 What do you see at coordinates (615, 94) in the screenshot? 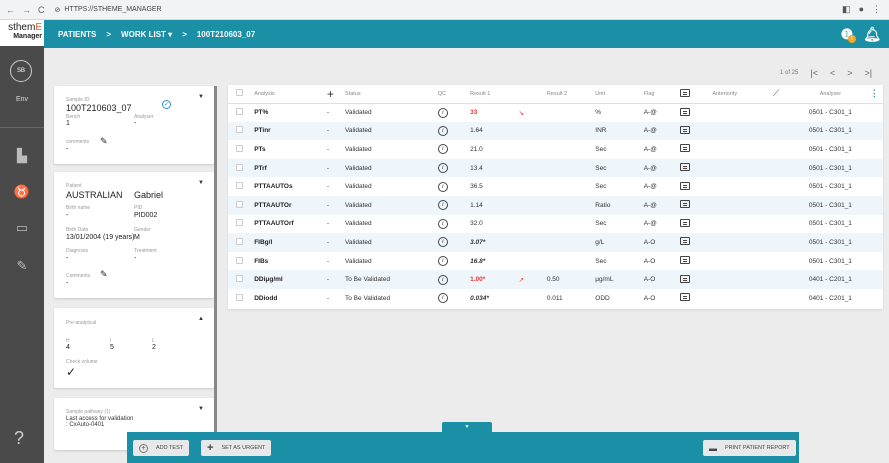
I see `col-unit: Unit` at bounding box center [615, 94].